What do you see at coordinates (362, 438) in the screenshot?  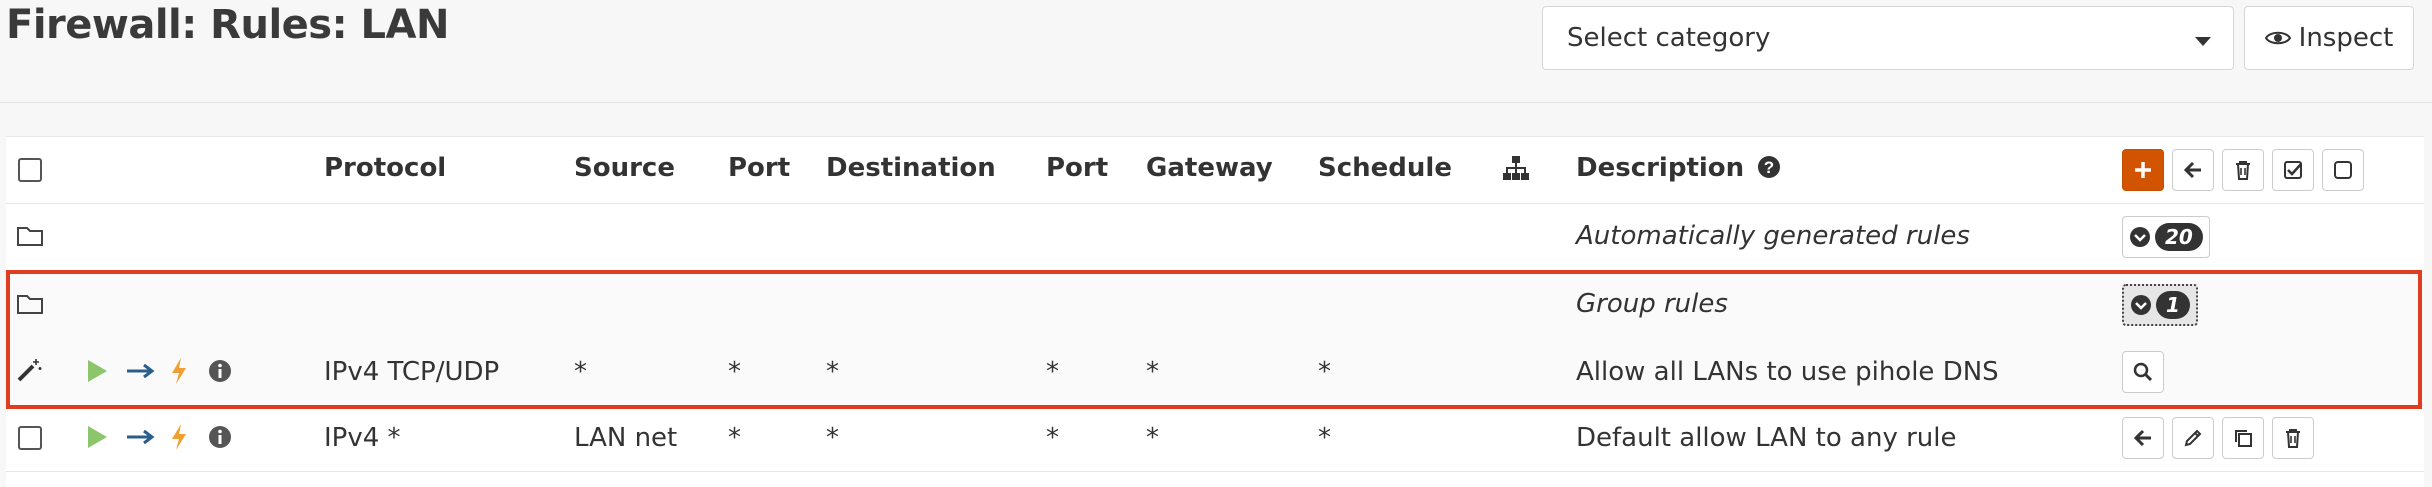 I see `rule-protocol: IPv4 *` at bounding box center [362, 438].